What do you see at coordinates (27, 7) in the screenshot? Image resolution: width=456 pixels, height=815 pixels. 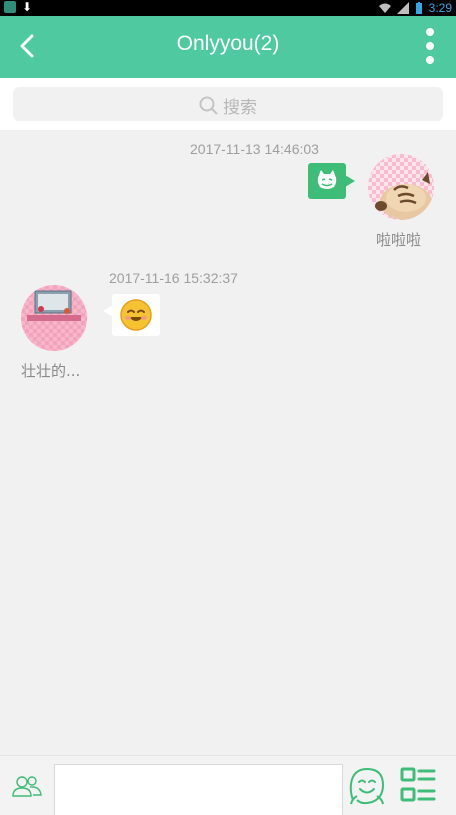 I see `download-icon: ⬇` at bounding box center [27, 7].